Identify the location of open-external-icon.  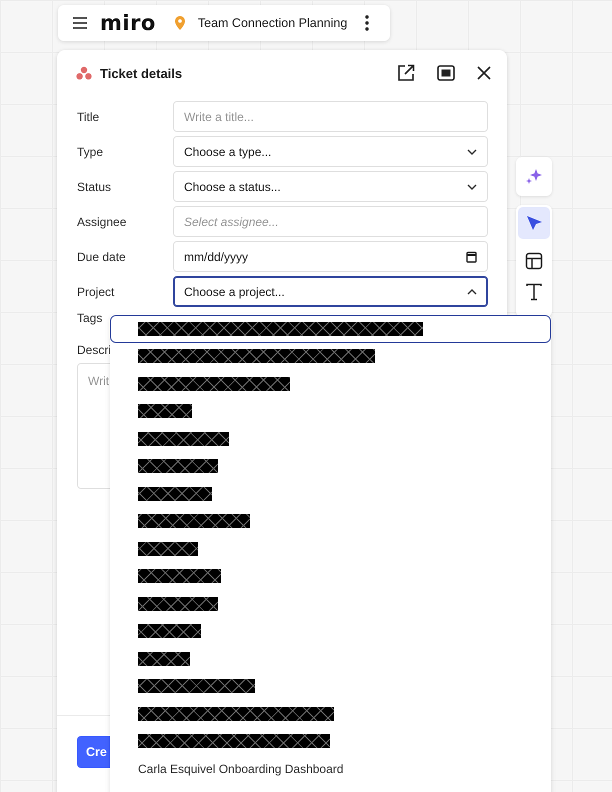
(406, 73).